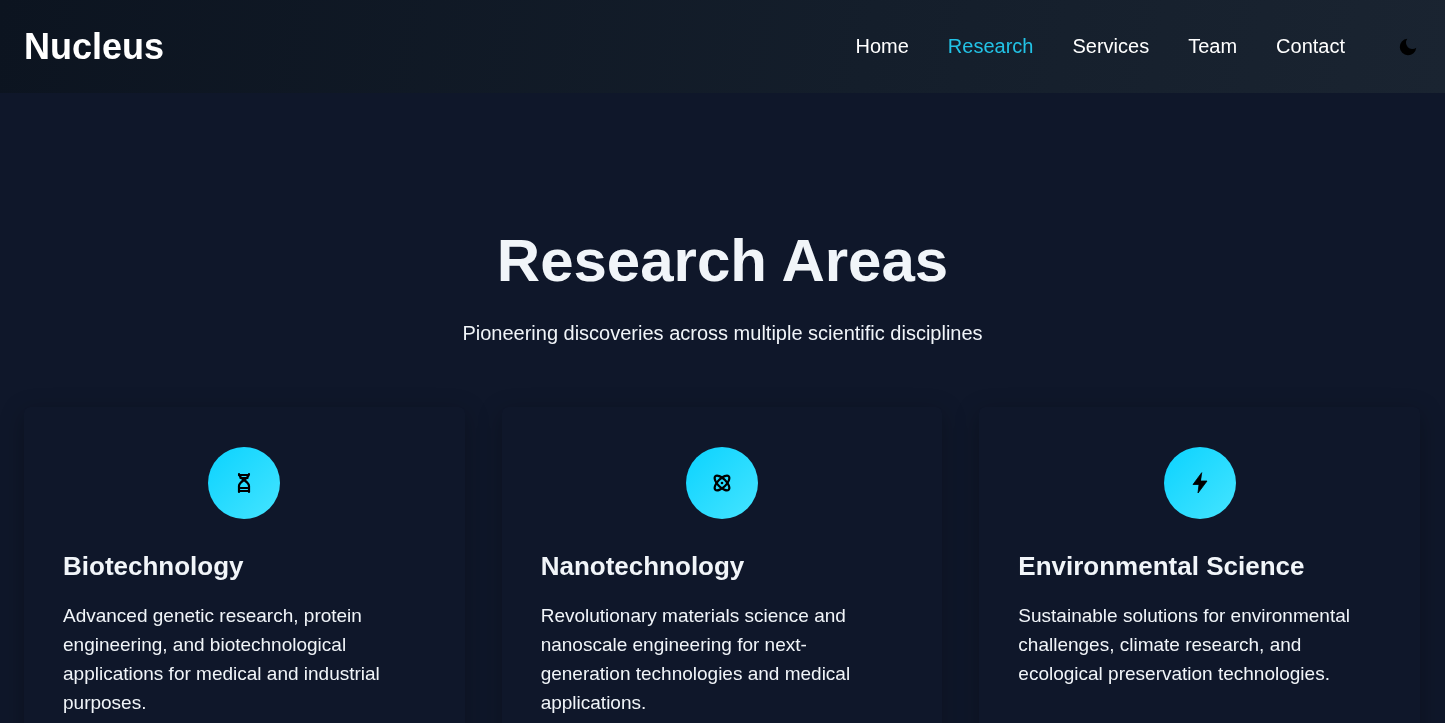 The height and width of the screenshot is (723, 1445). Describe the element at coordinates (643, 566) in the screenshot. I see `card-title: Nanotechnology` at that location.